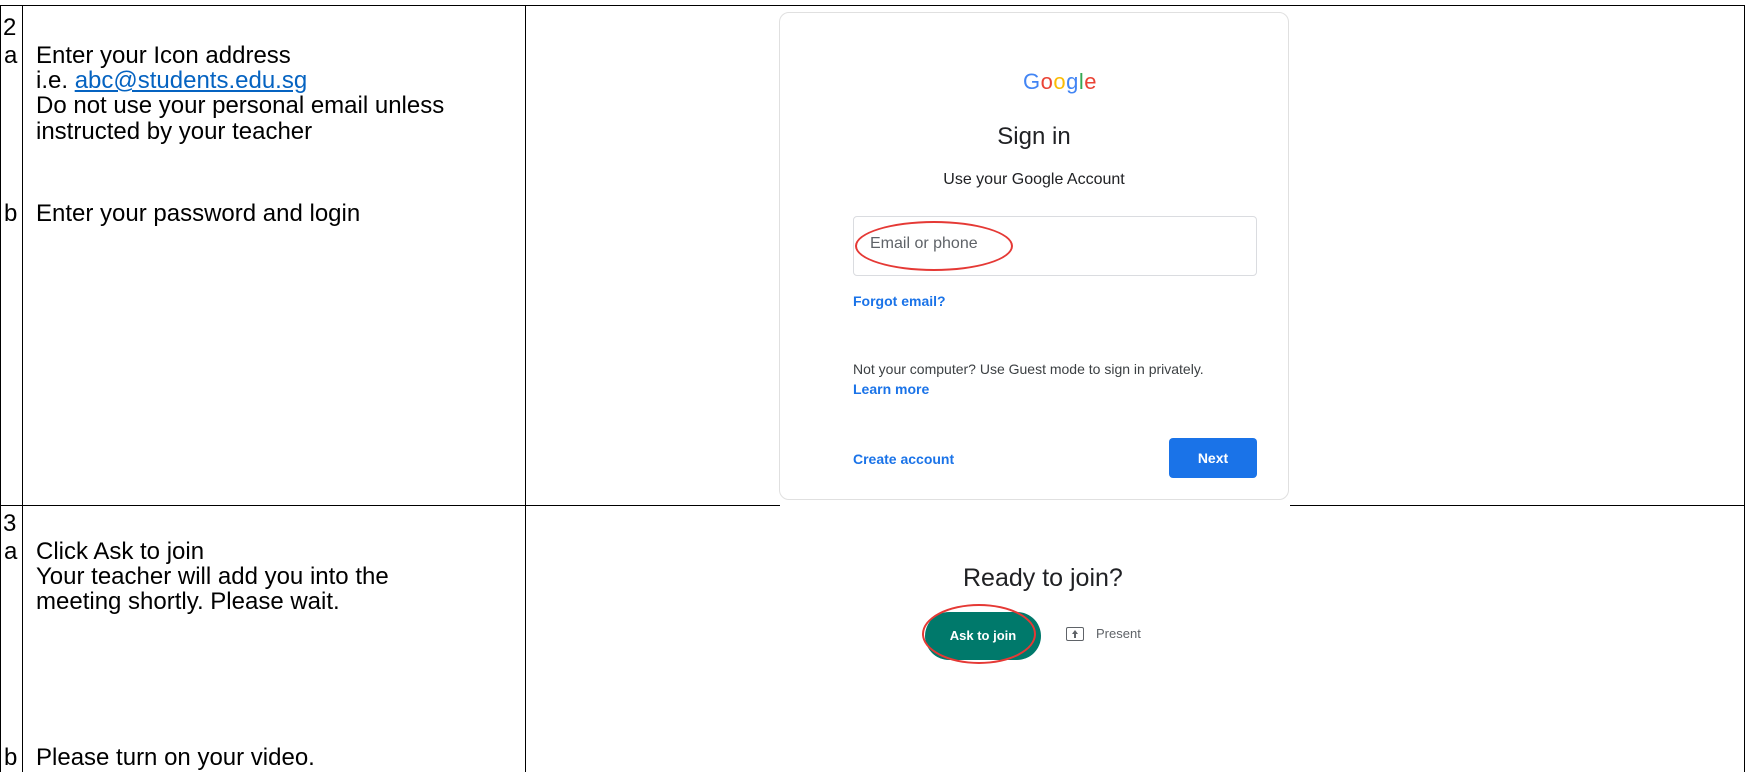 The width and height of the screenshot is (1745, 772). What do you see at coordinates (979, 634) in the screenshot?
I see `ask-to-join-annotation-circle` at bounding box center [979, 634].